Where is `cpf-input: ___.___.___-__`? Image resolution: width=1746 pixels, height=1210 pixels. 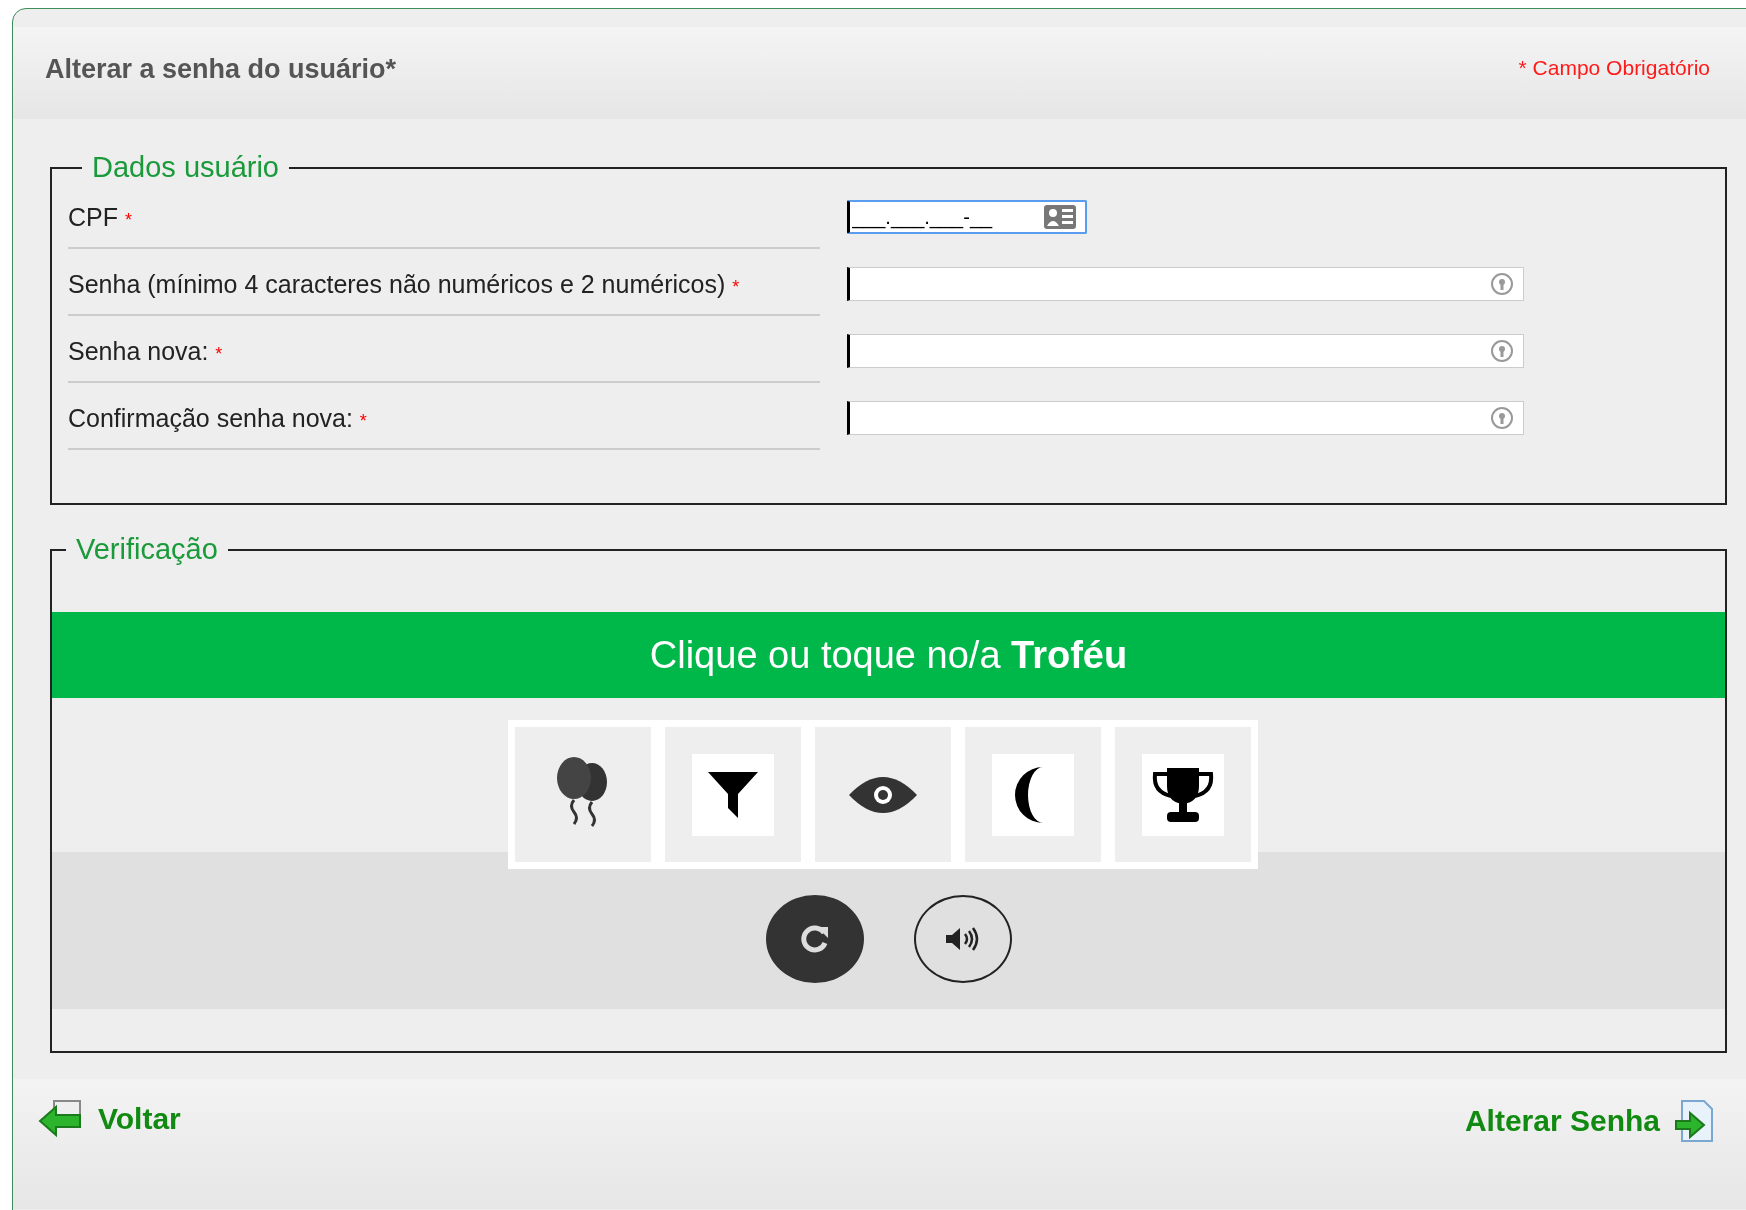 cpf-input: ___.___.___-__ is located at coordinates (946, 217).